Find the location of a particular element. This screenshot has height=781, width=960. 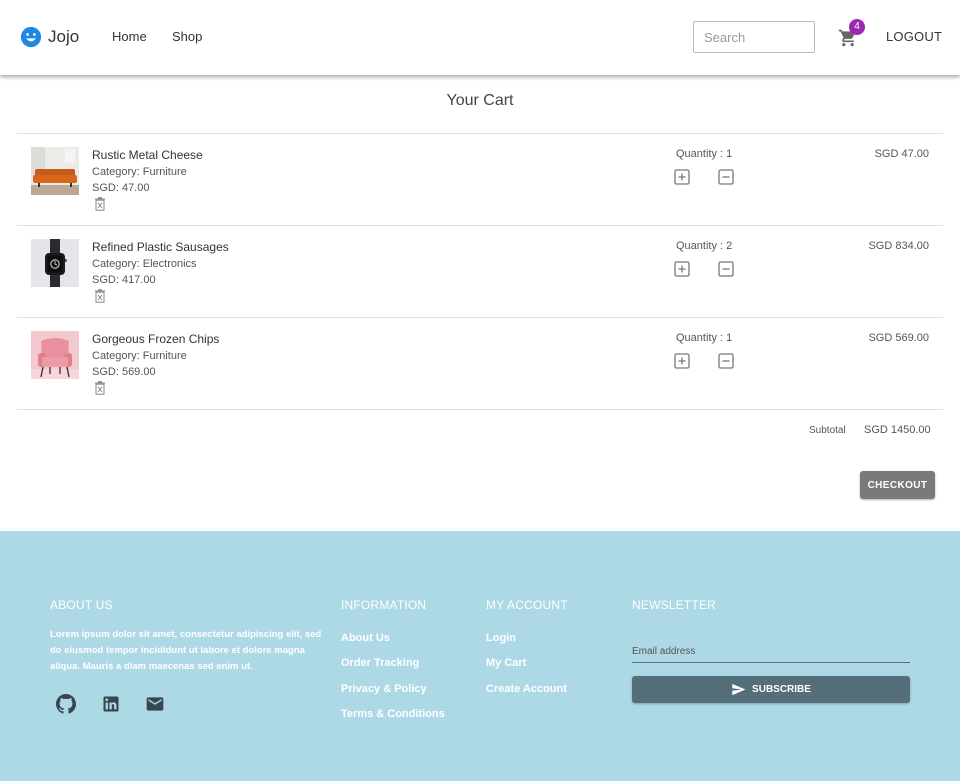

product-name: Gorgeous Frozen Chips is located at coordinates (155, 339).